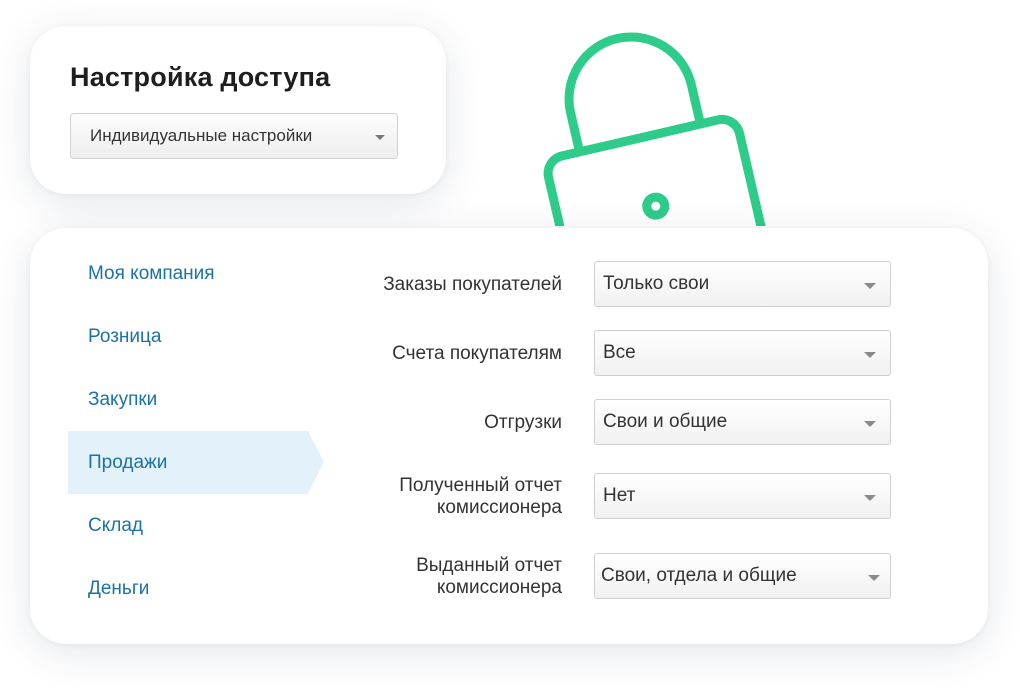  What do you see at coordinates (742, 496) in the screenshot?
I see `permission-select-received-report: Нет` at bounding box center [742, 496].